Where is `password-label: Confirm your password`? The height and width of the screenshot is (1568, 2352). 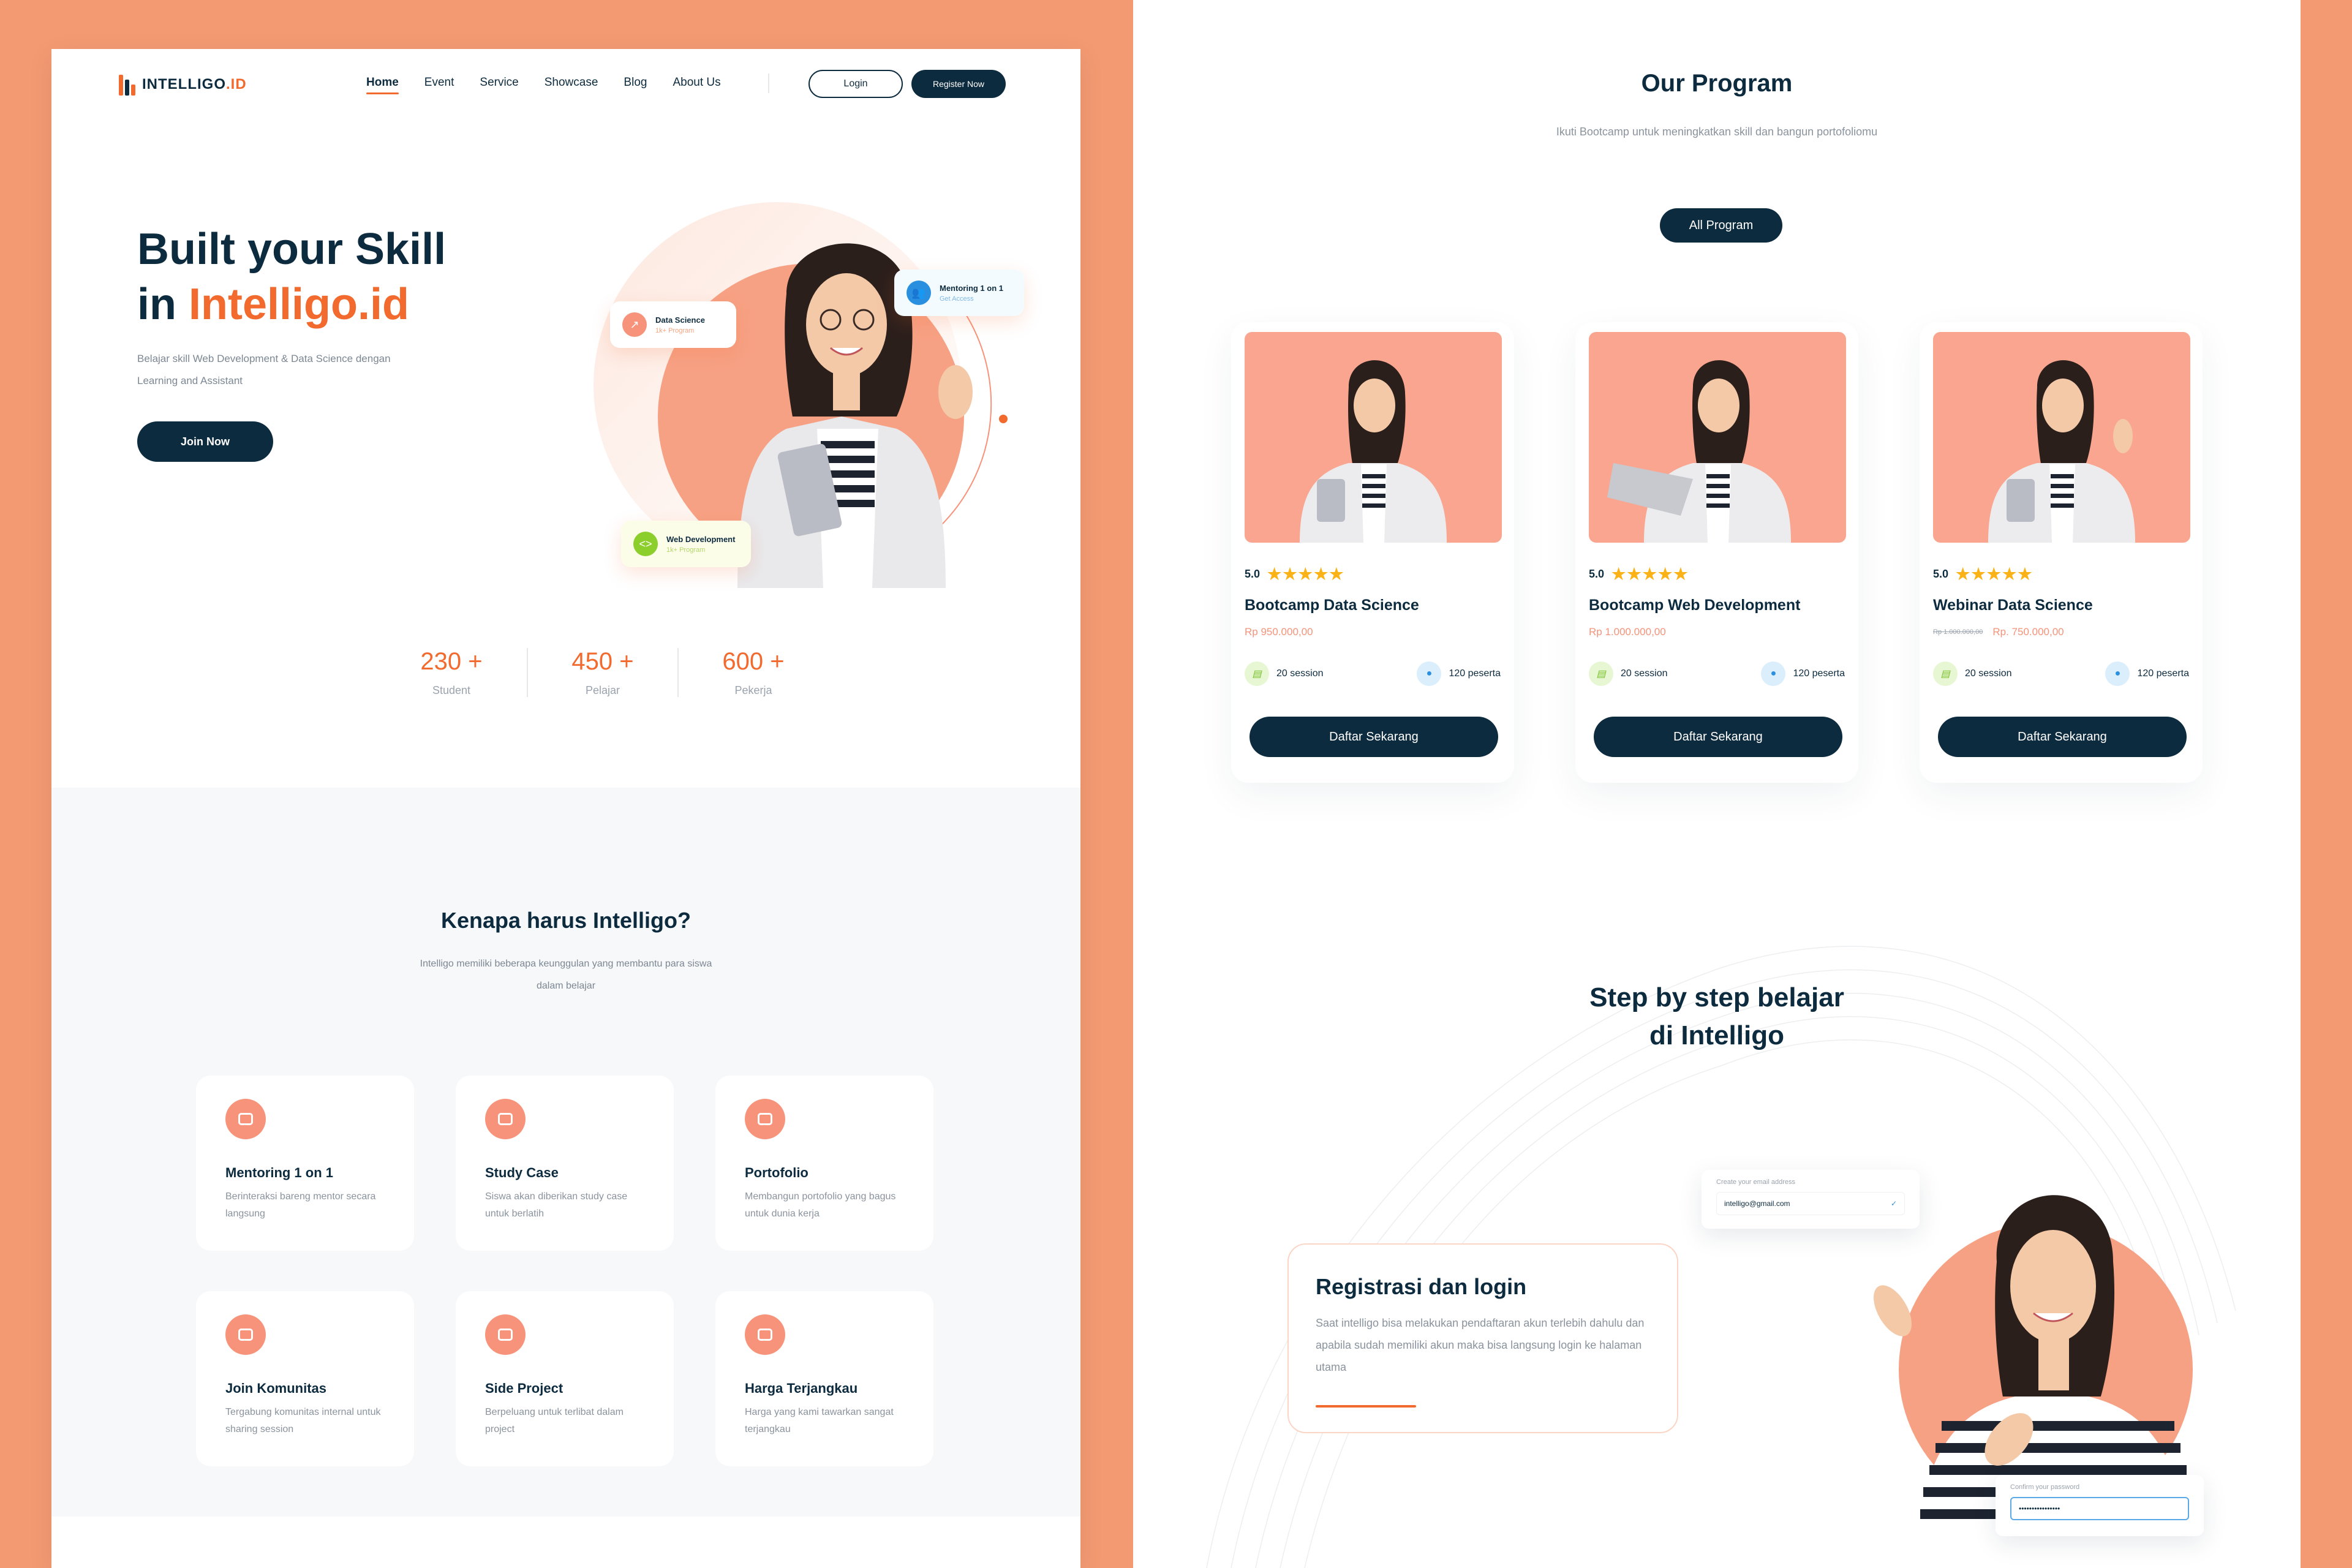
password-label: Confirm your password is located at coordinates (2045, 1487).